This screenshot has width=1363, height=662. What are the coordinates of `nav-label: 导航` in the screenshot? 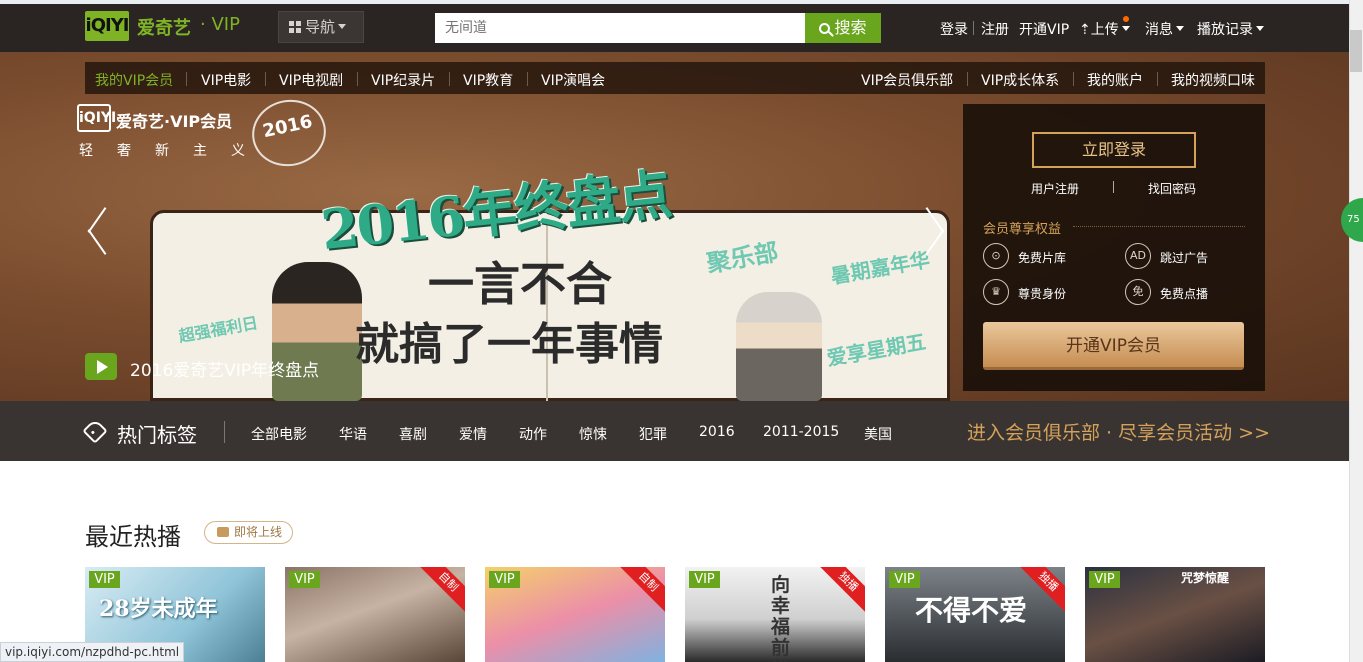 It's located at (320, 27).